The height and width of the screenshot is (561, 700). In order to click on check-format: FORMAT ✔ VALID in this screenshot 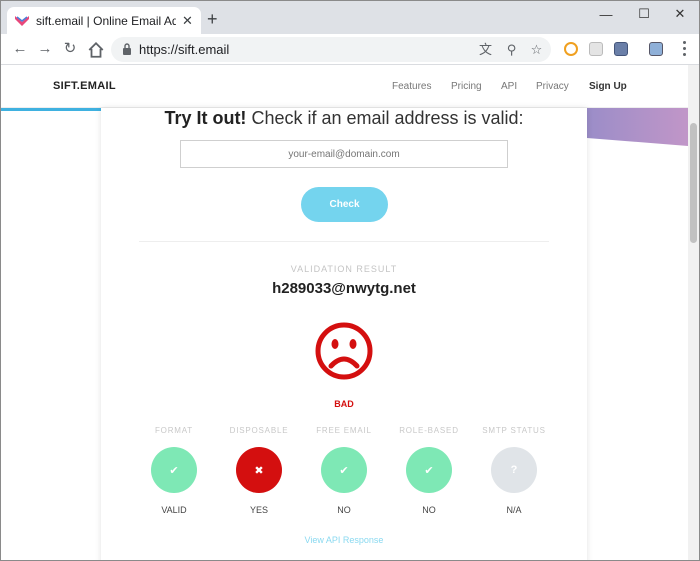, I will do `click(174, 470)`.